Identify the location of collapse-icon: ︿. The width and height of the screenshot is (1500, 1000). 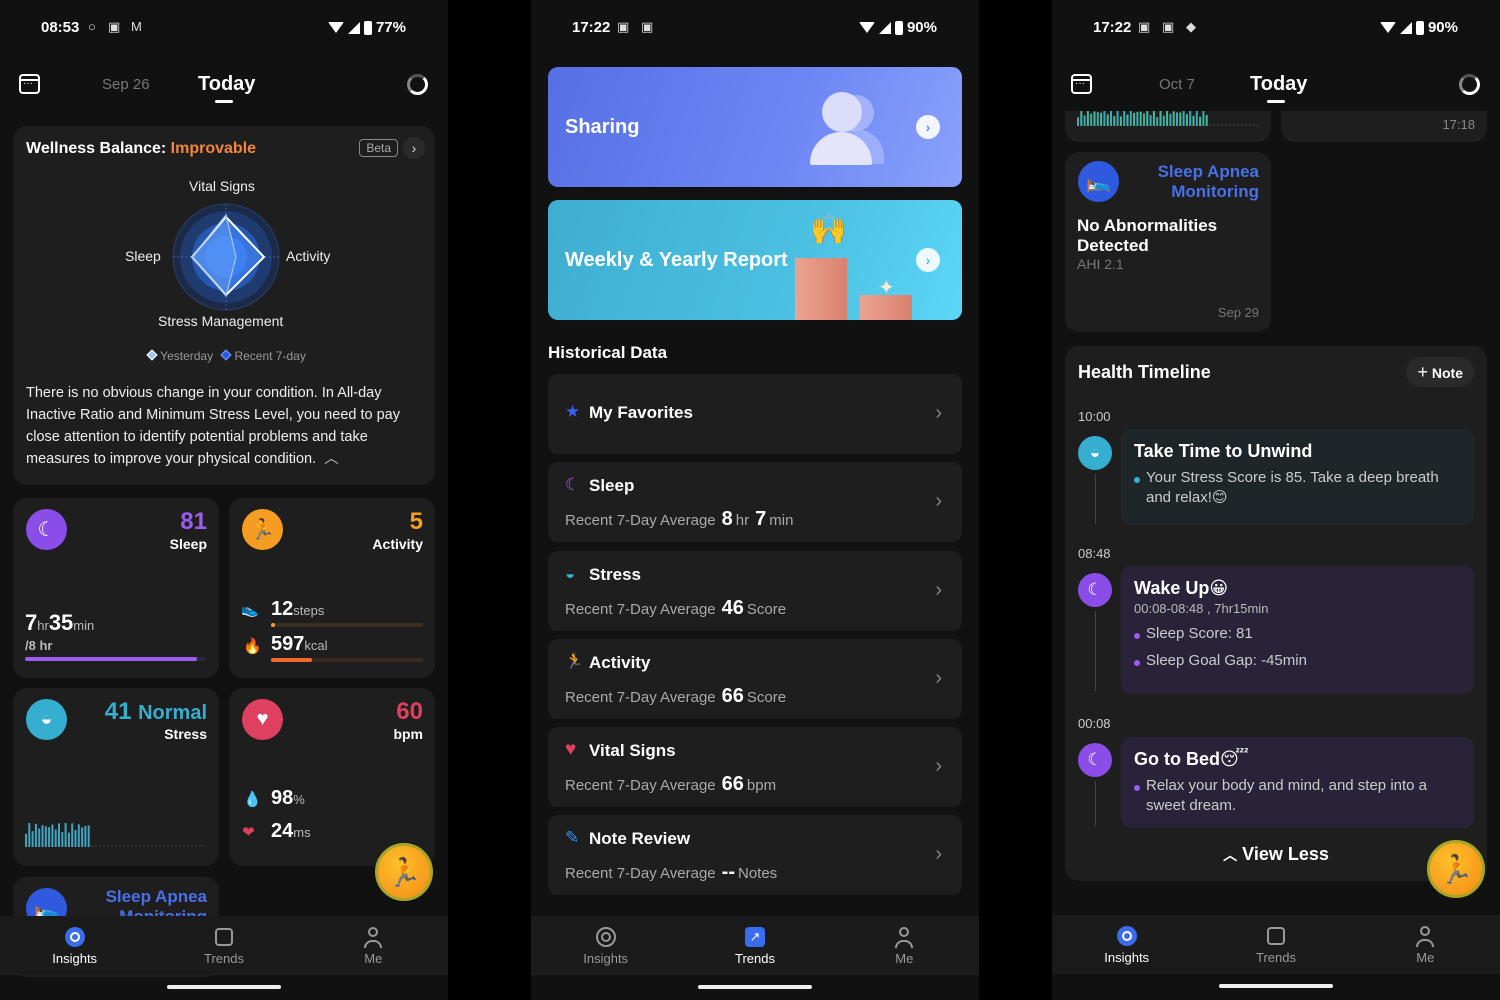
(331, 459).